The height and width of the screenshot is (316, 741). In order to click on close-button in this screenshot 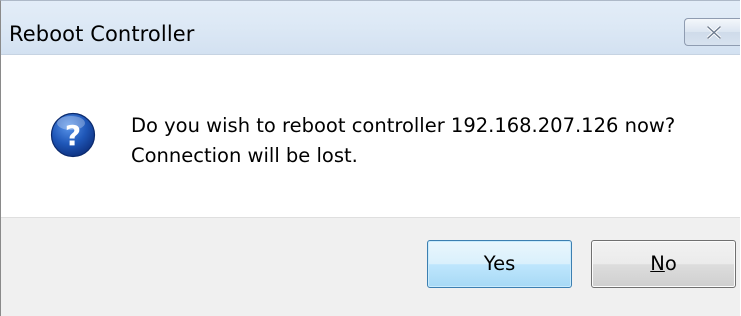, I will do `click(712, 32)`.